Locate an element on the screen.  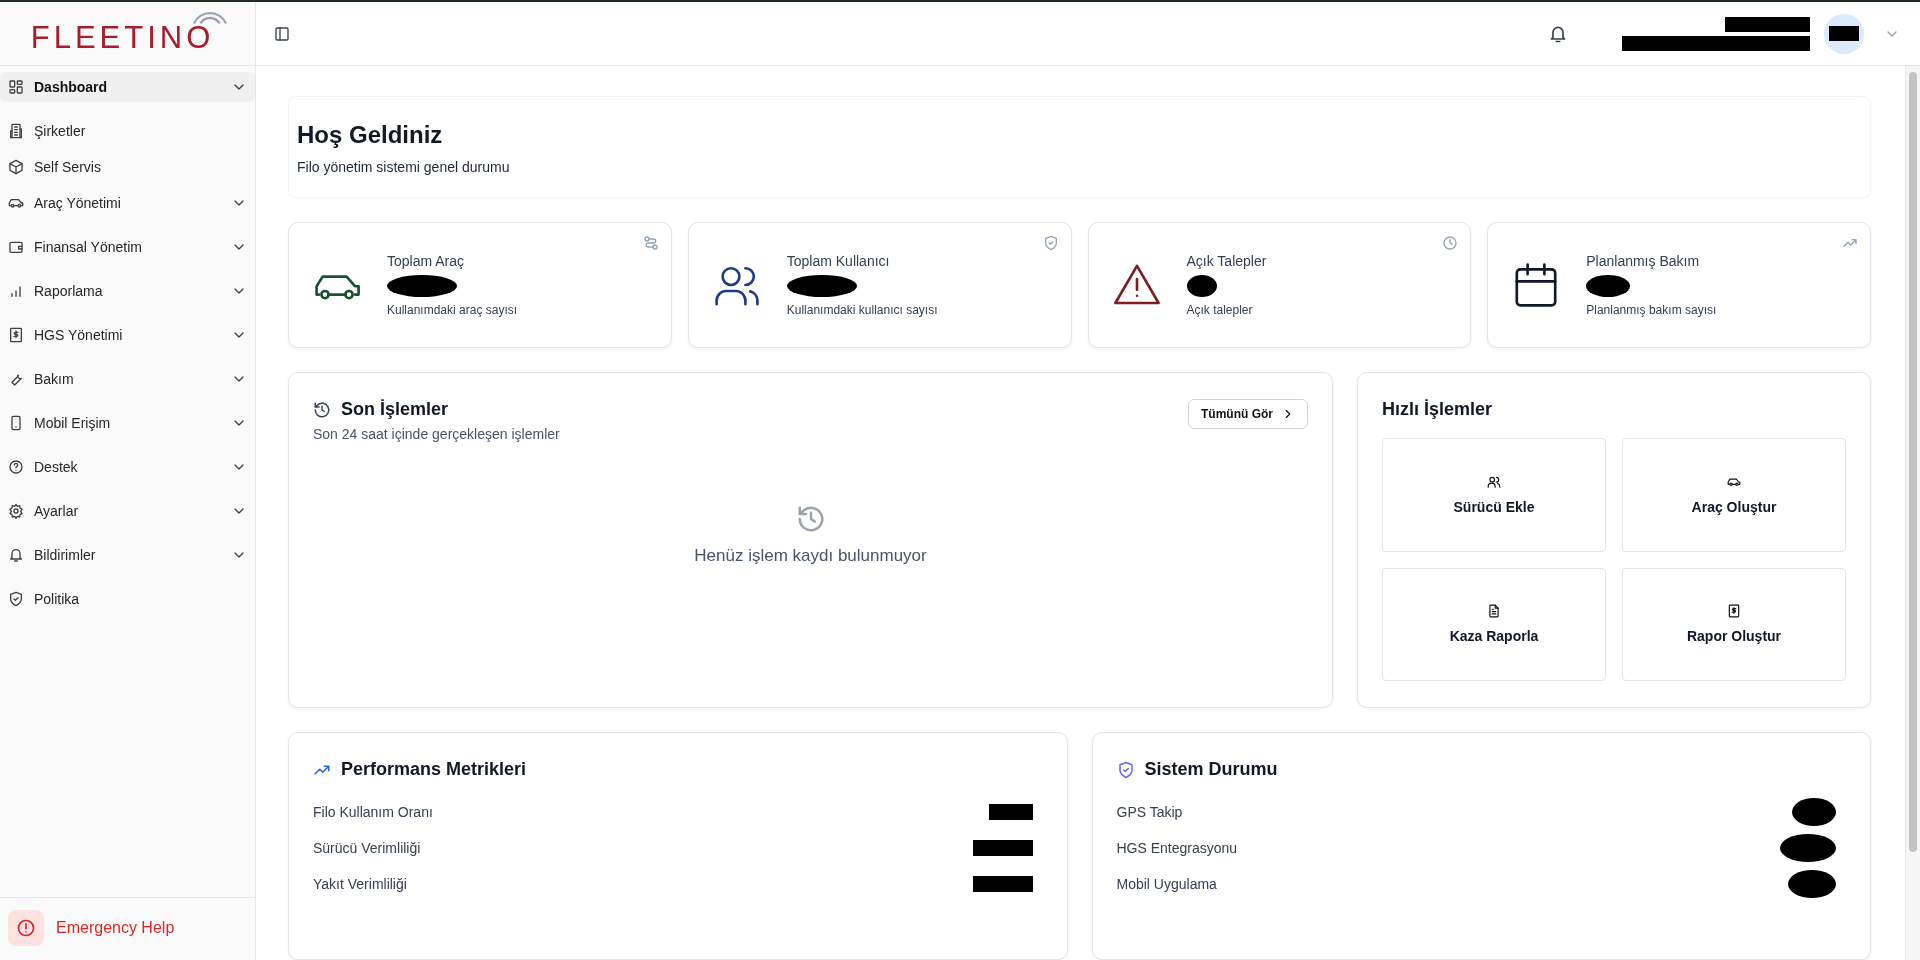
quick-action-tile: Rapor Oluştur is located at coordinates (1734, 624).